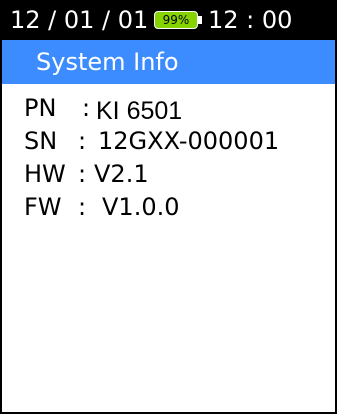 The width and height of the screenshot is (337, 414). Describe the element at coordinates (141, 207) in the screenshot. I see `info-value-fw: V1.0.0` at that location.